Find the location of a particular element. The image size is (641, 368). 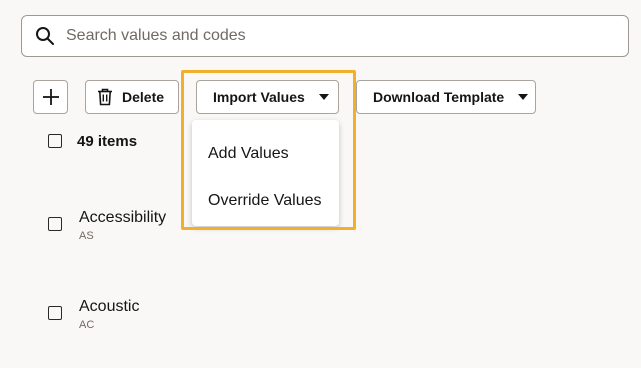

search-bar is located at coordinates (325, 36).